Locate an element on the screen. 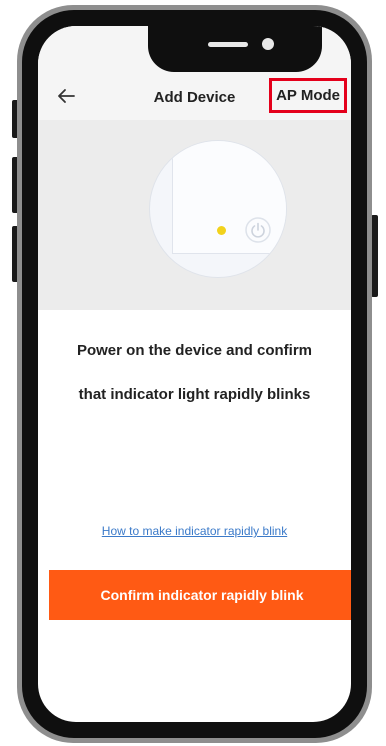 The image size is (386, 746). power-icon is located at coordinates (258, 230).